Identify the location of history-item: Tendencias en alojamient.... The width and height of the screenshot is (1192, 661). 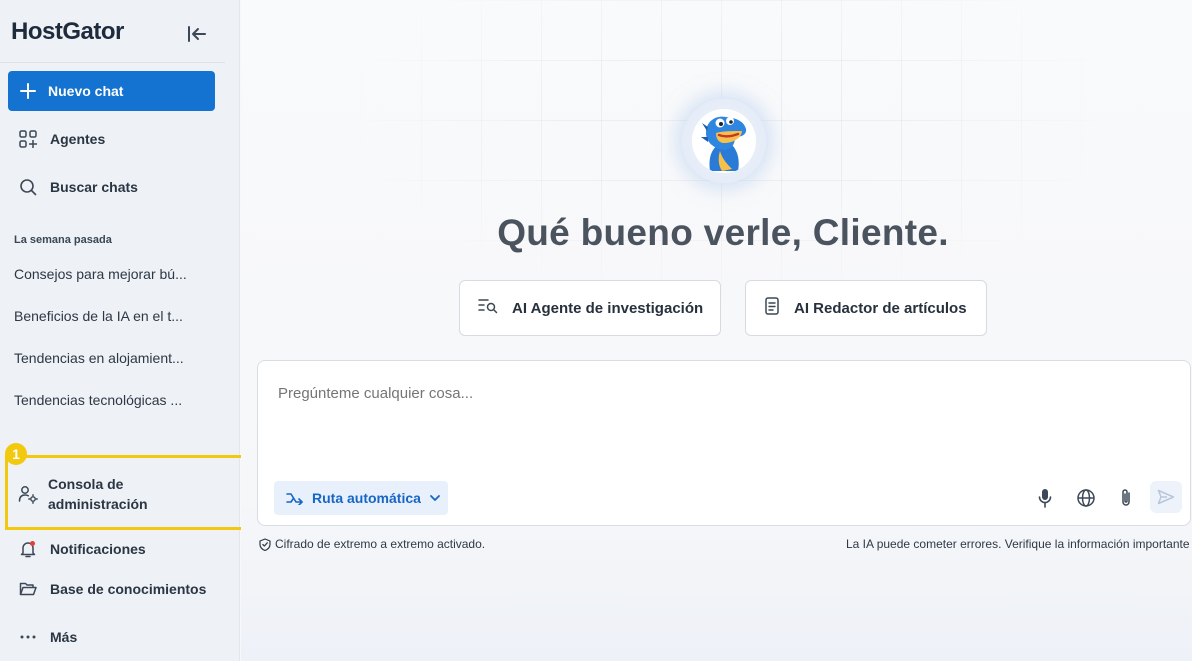
(106, 358).